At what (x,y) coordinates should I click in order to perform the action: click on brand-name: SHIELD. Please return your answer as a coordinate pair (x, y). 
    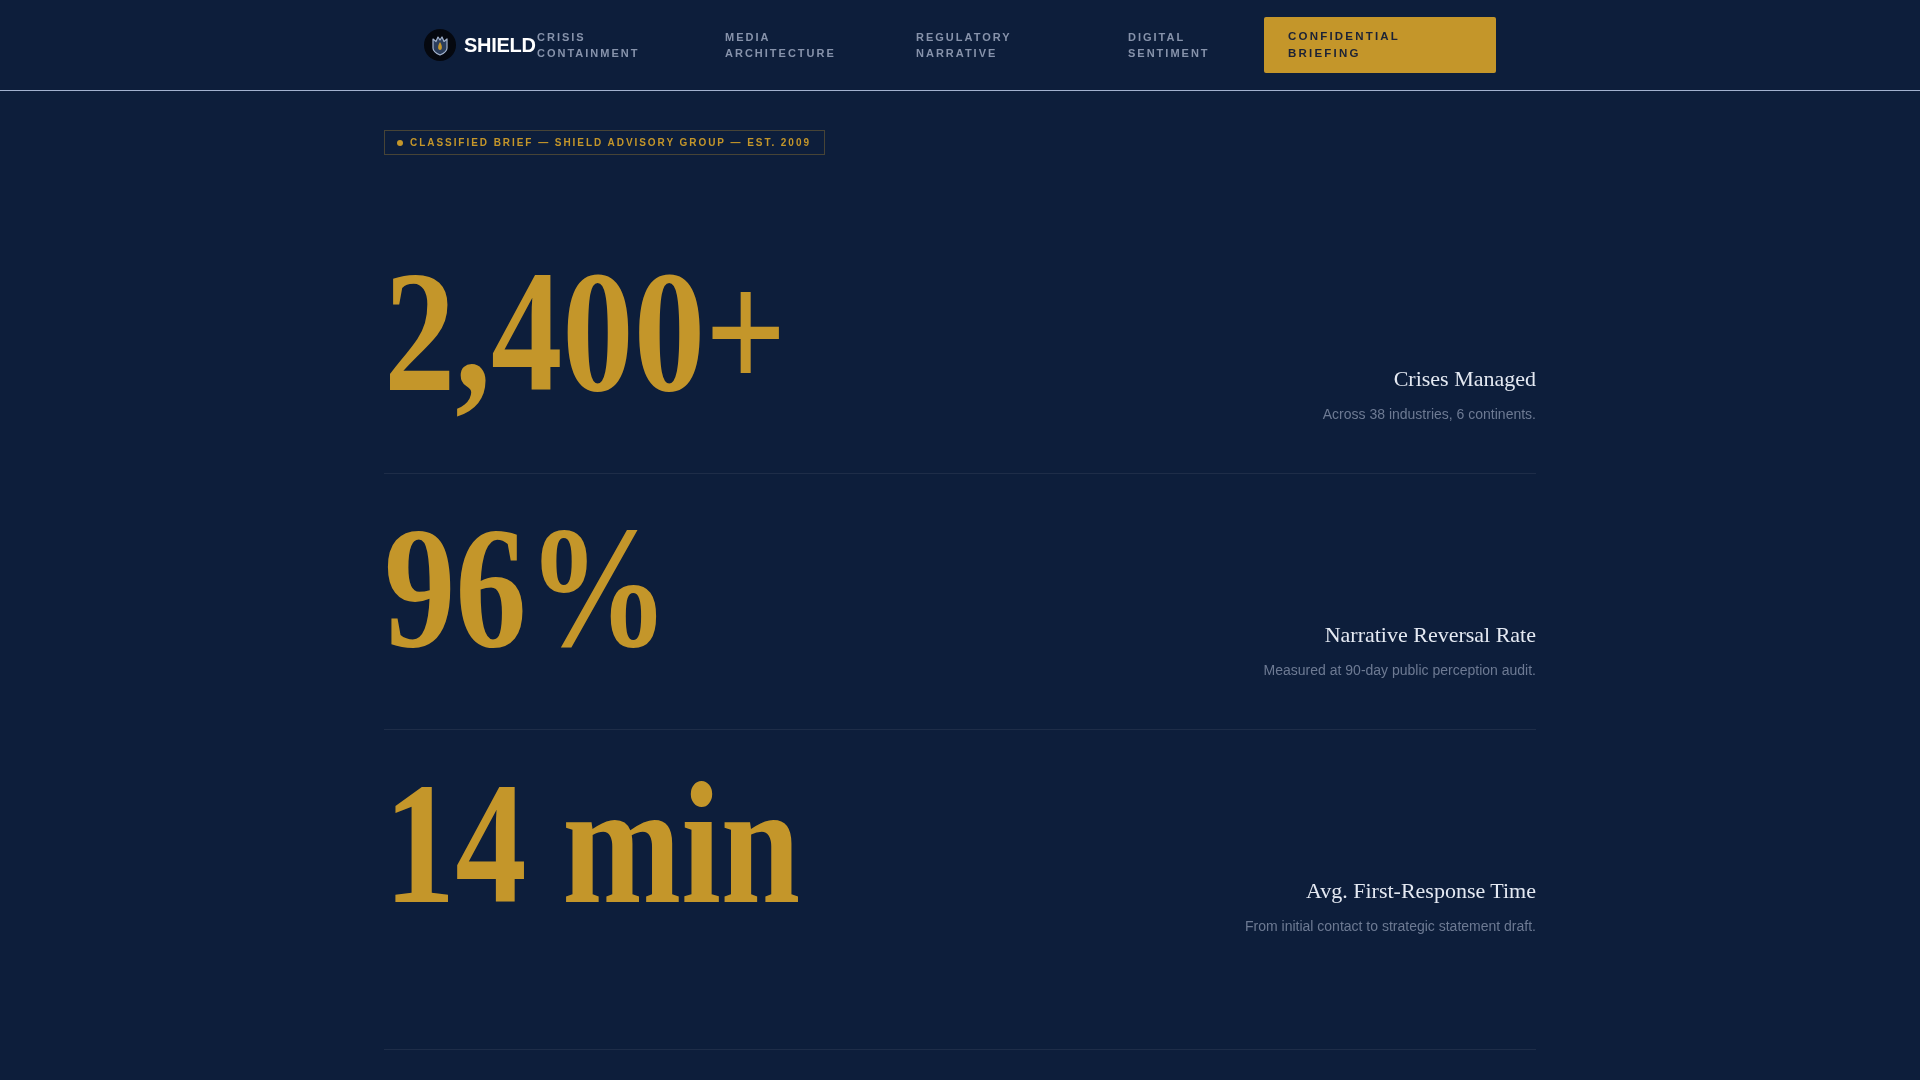
    Looking at the image, I should click on (500, 45).